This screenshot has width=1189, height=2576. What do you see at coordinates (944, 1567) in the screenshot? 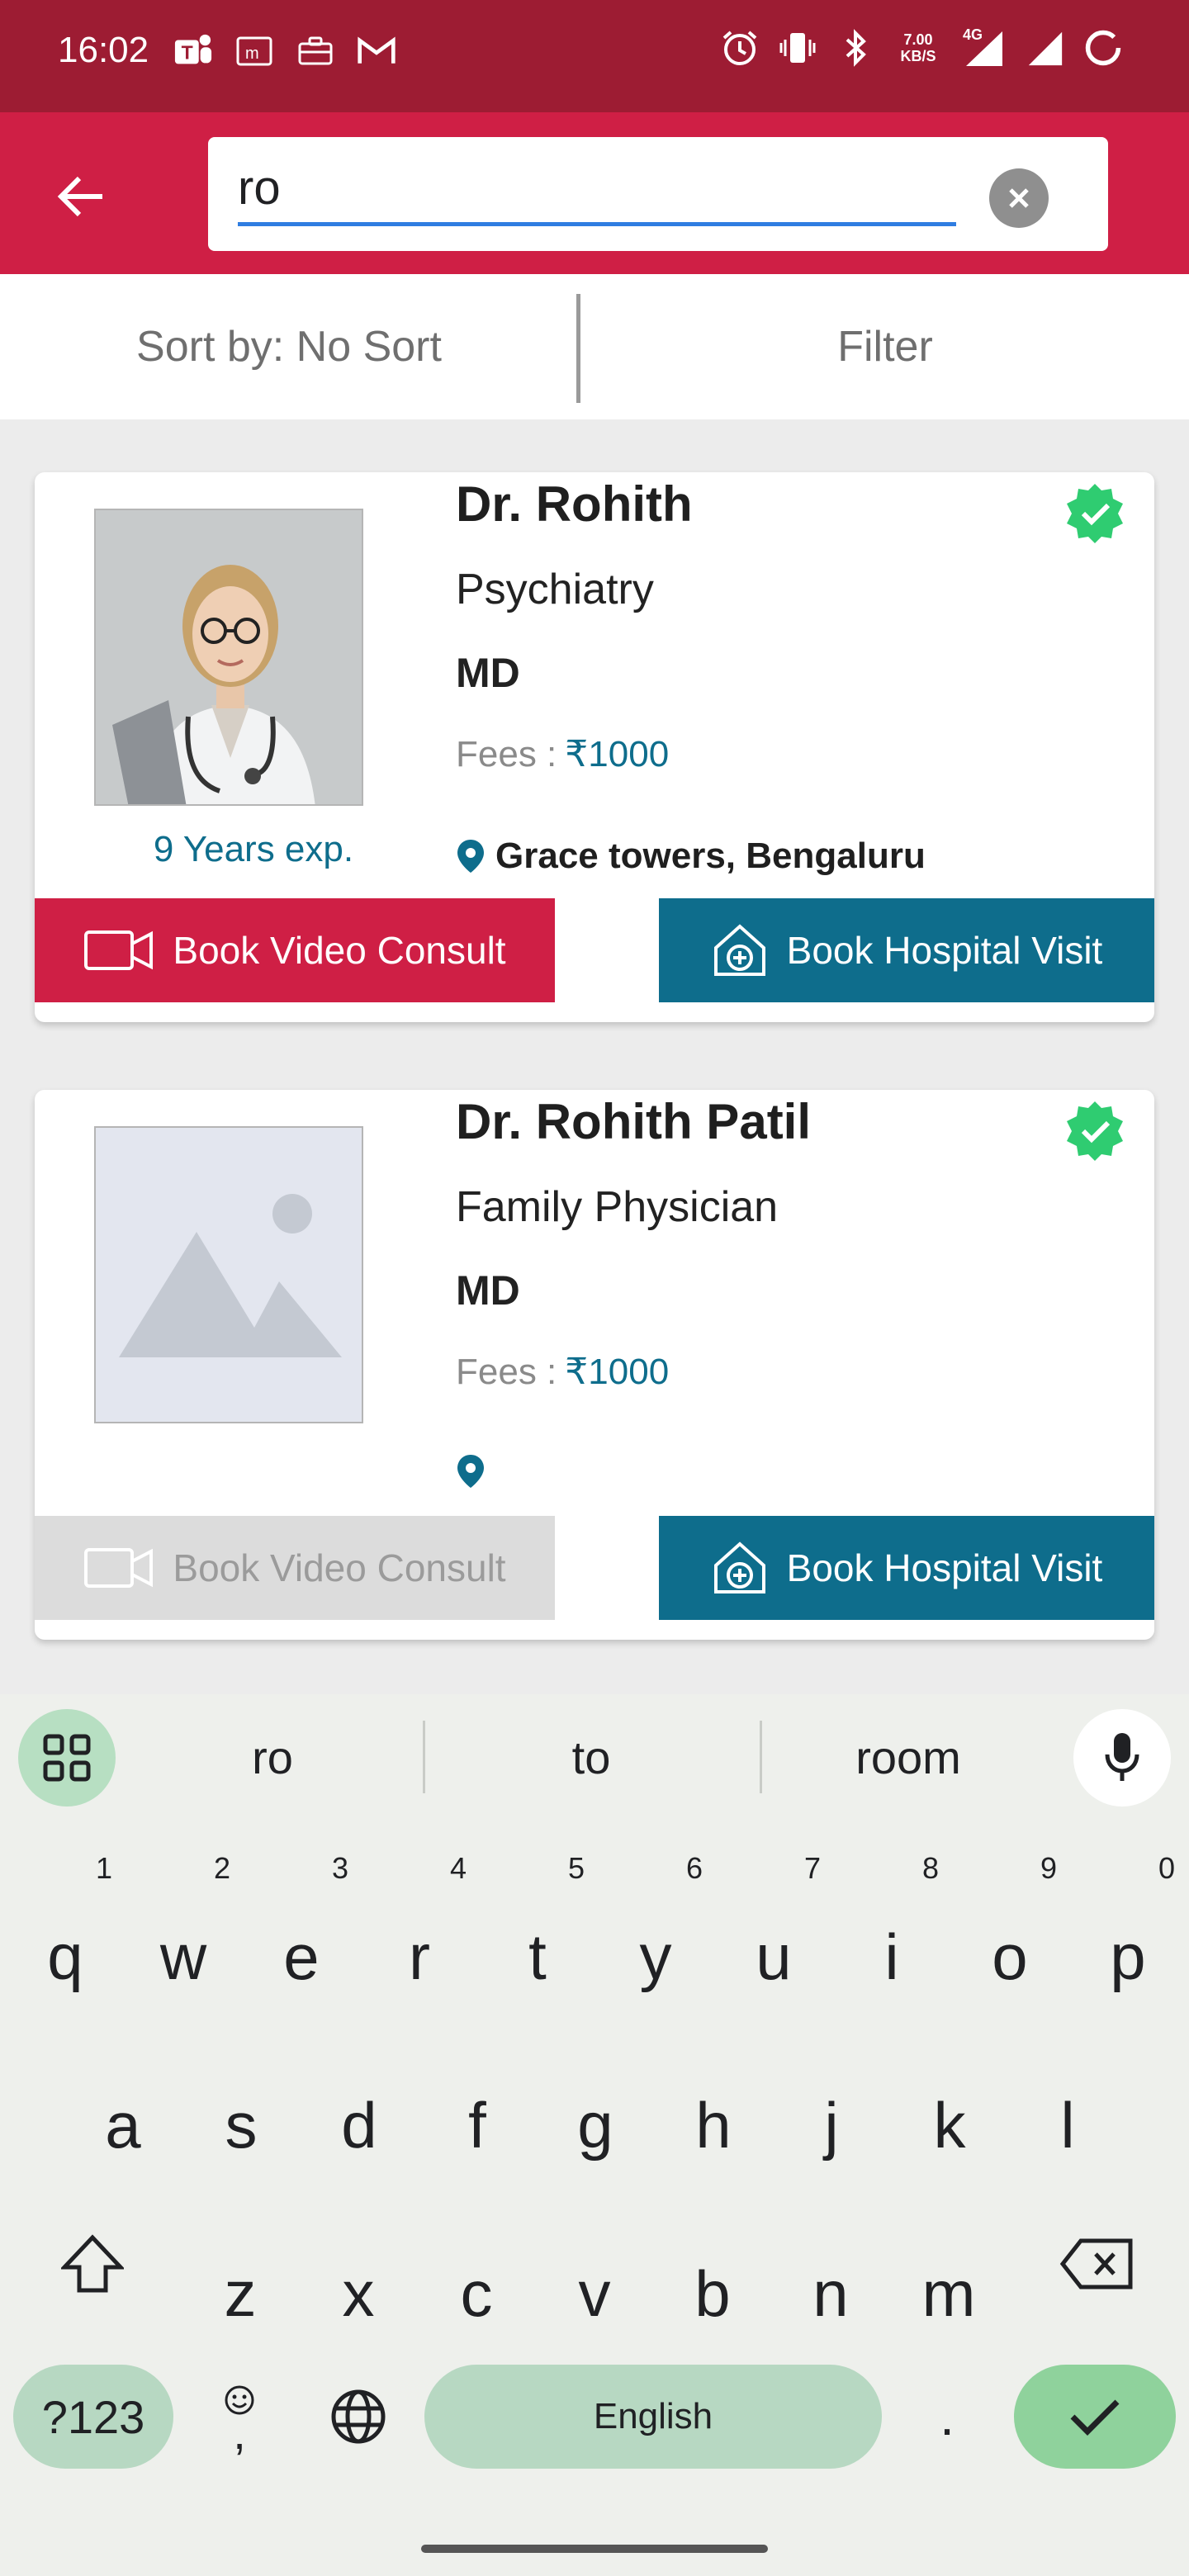
I see `book-hospital-visit-label: Book Hospital Visit` at bounding box center [944, 1567].